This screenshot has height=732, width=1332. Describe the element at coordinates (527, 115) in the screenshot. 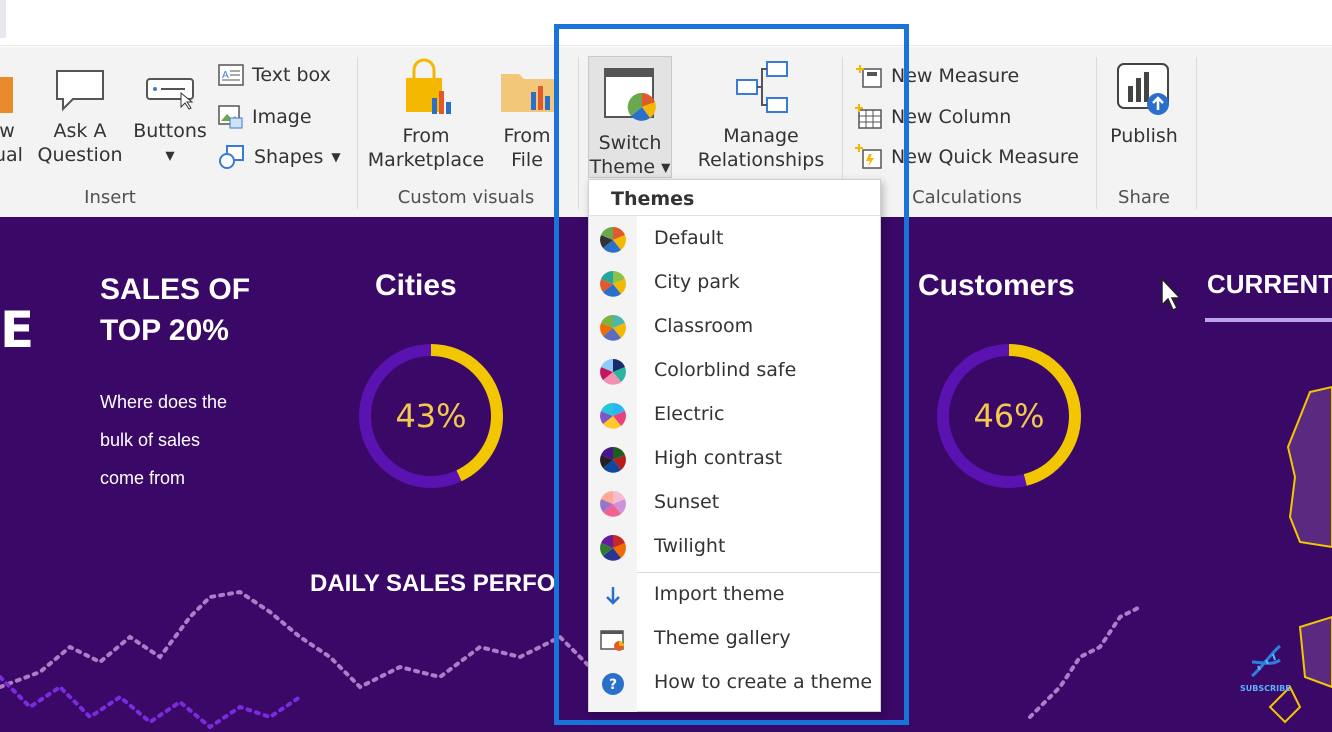

I see `from-file-button: From File` at that location.